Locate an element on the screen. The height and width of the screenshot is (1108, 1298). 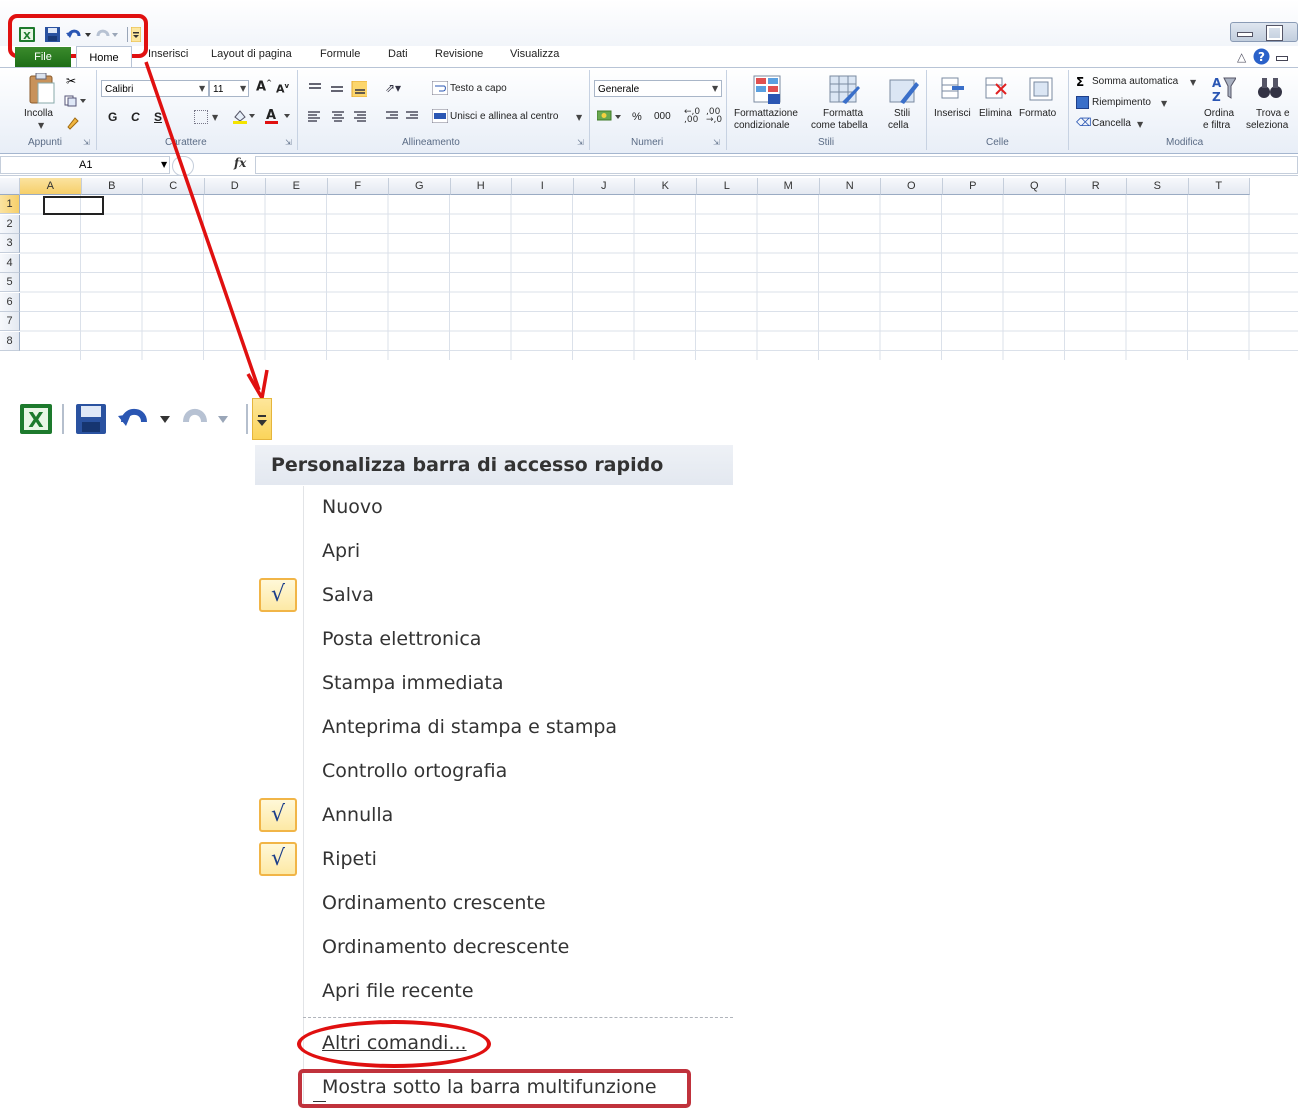
quick-access-toolbar-zoomed: X is located at coordinates (145, 418).